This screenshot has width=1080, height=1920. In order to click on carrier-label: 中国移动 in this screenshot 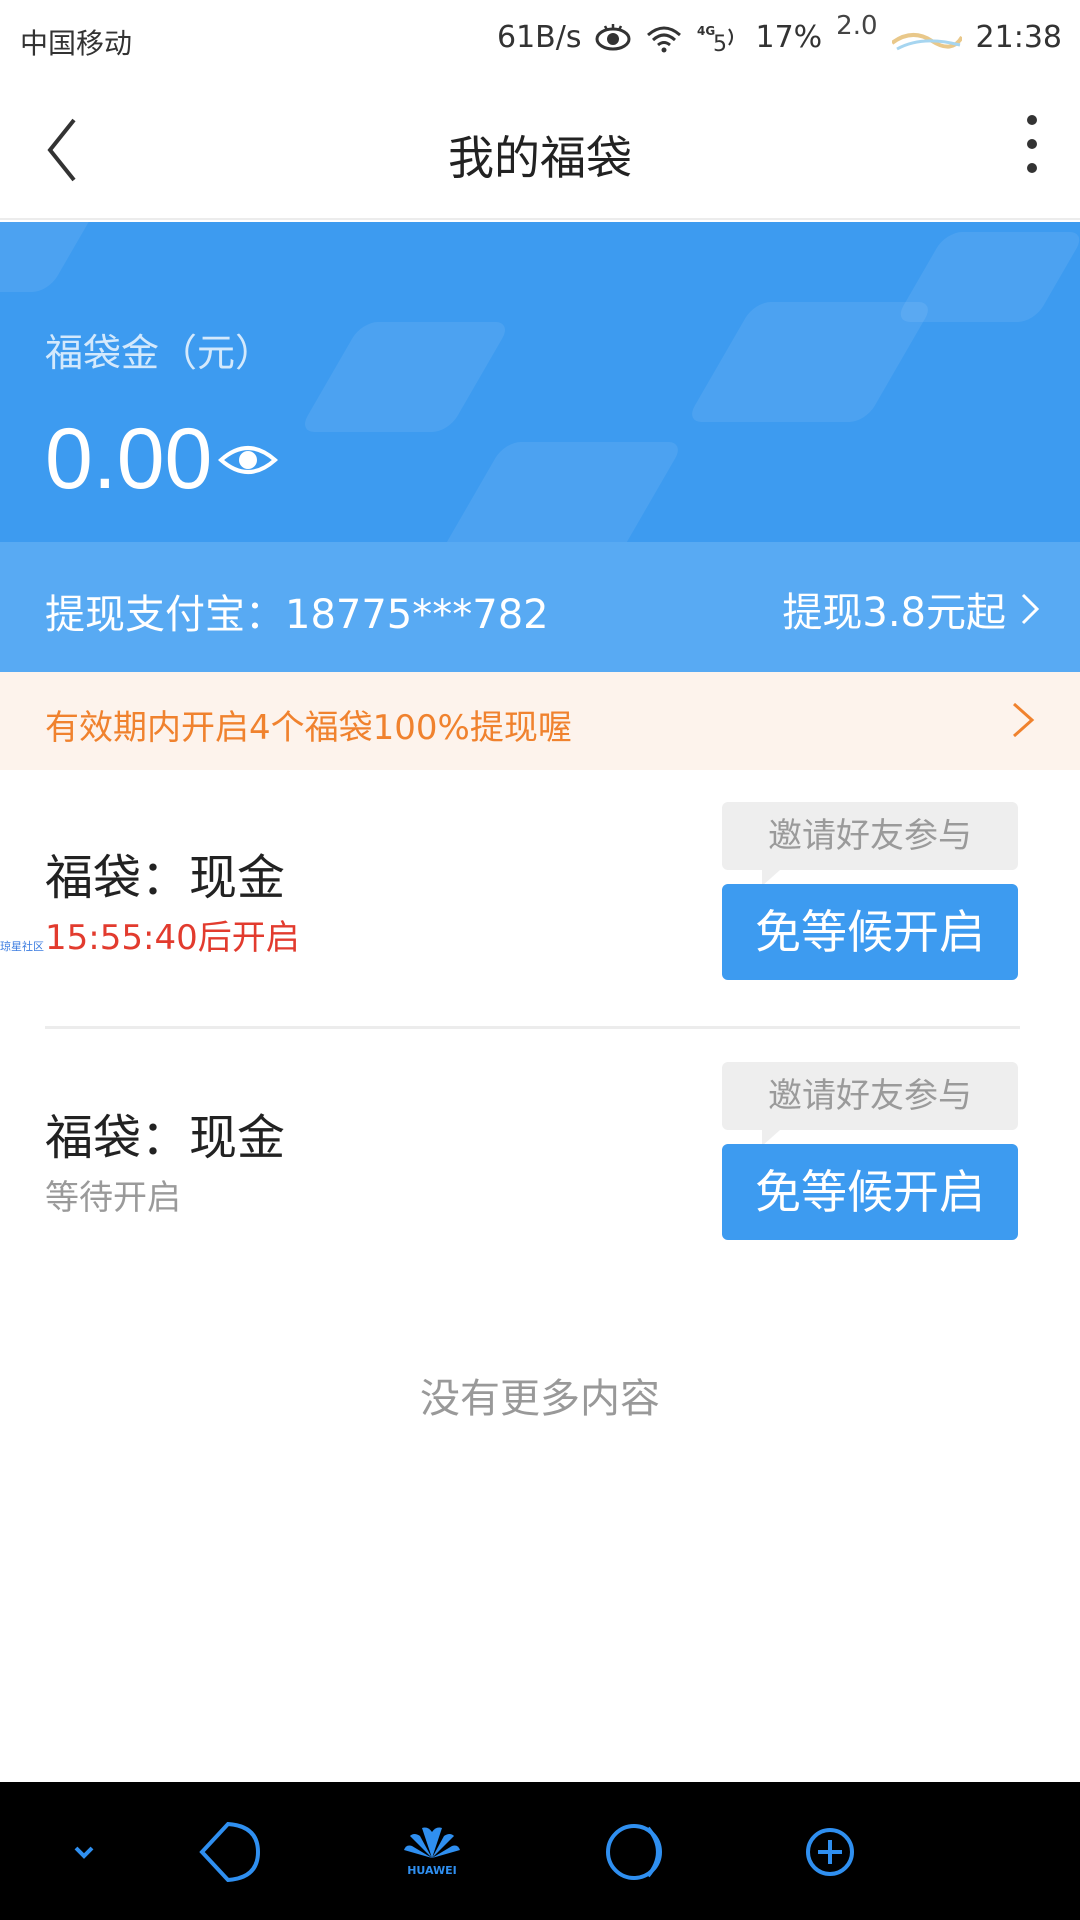, I will do `click(76, 43)`.